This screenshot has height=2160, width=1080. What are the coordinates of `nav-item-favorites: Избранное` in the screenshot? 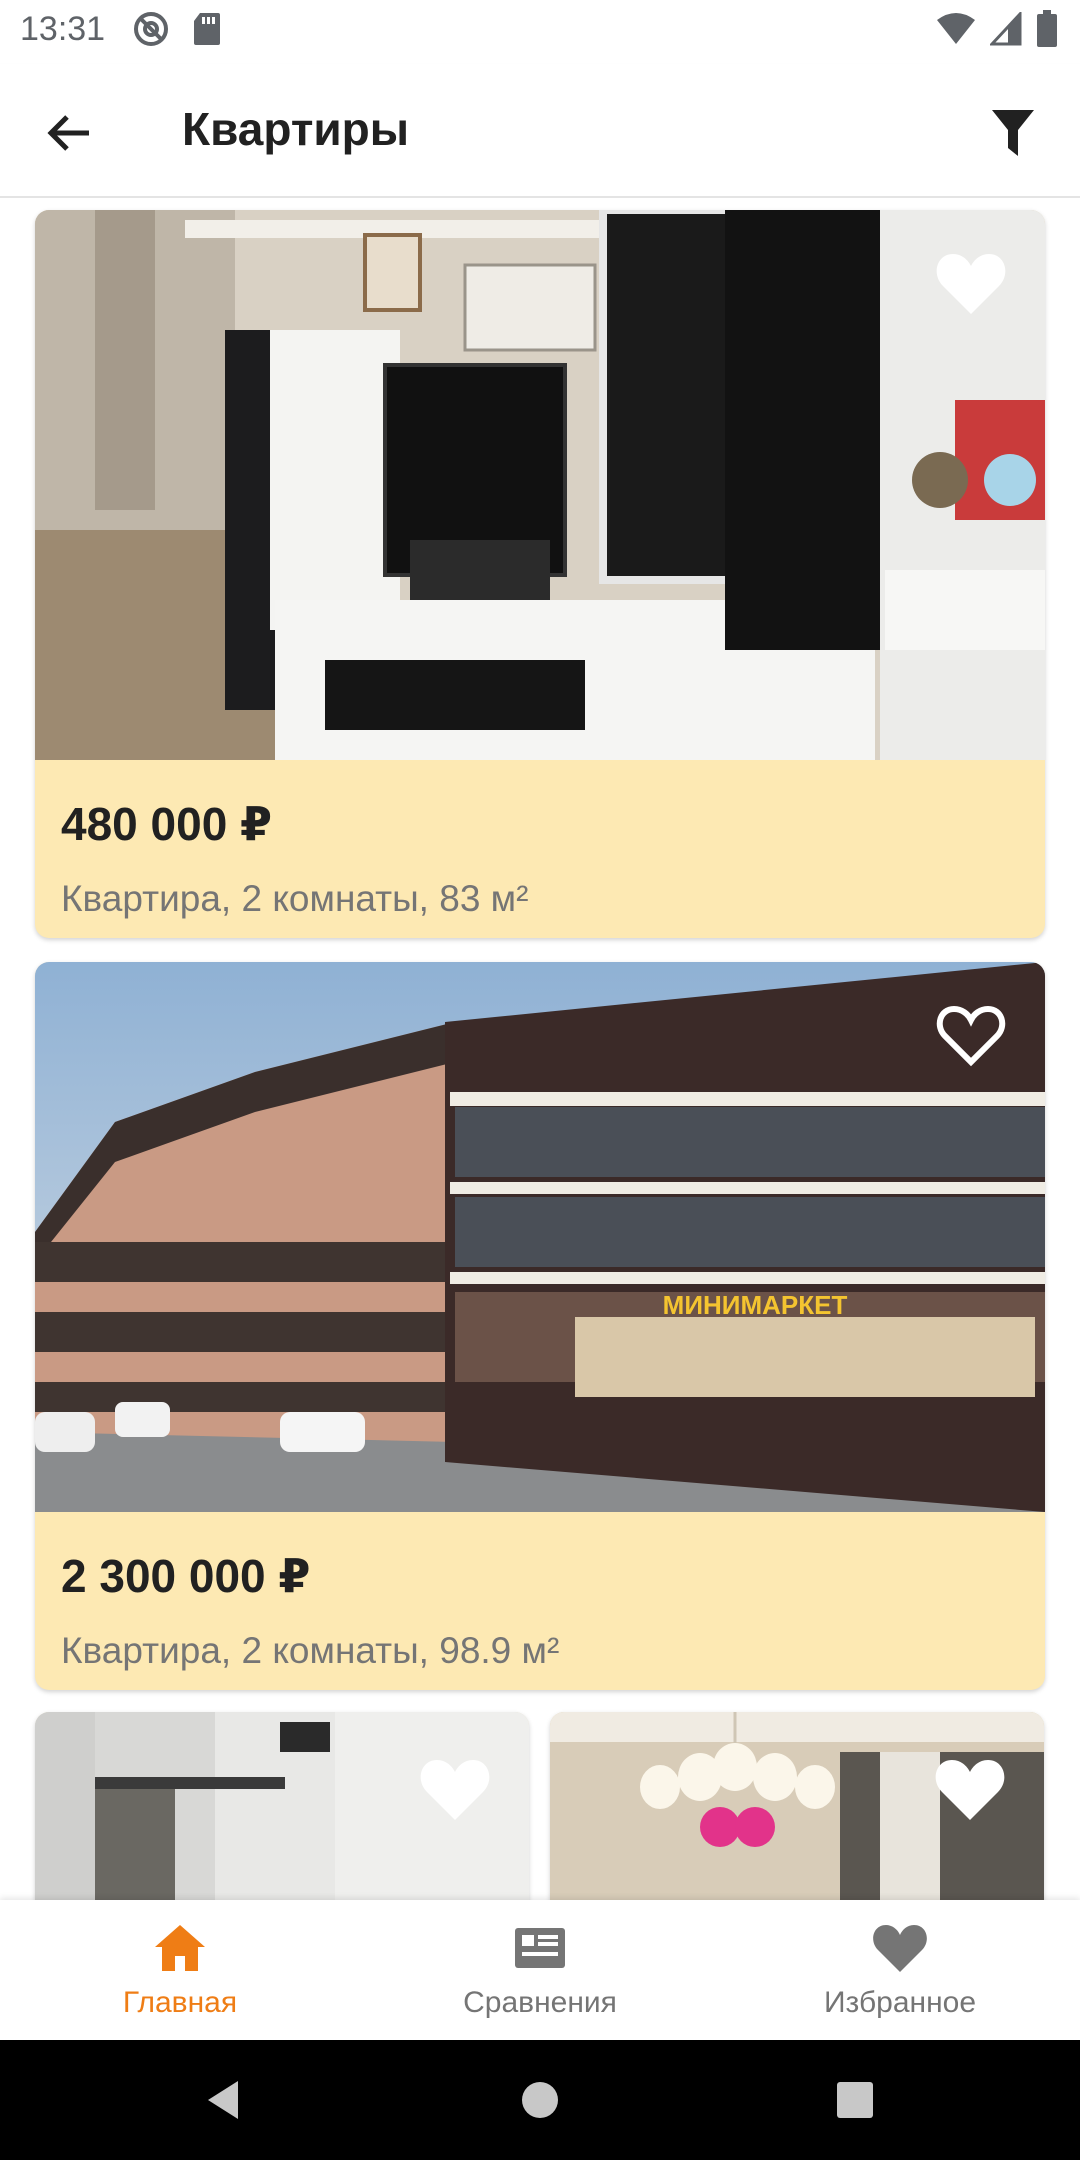 It's located at (900, 1970).